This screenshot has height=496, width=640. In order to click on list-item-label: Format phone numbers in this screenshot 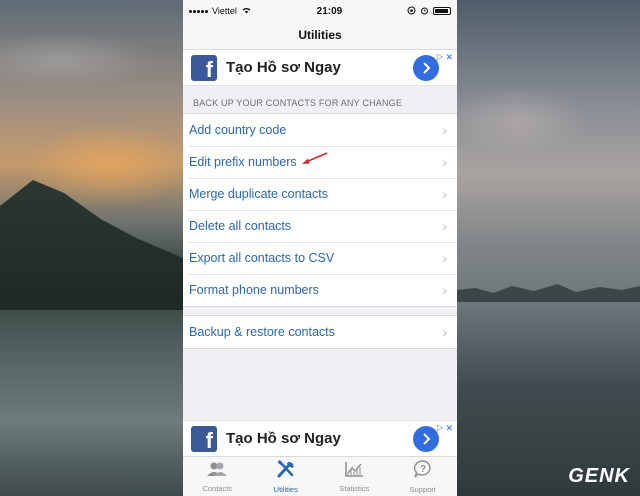, I will do `click(254, 290)`.